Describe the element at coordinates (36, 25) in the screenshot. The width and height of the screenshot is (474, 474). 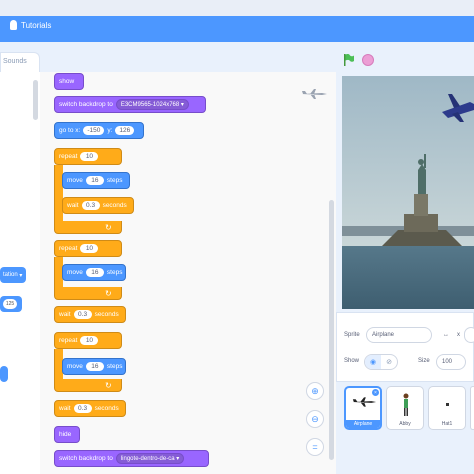
I see `tutorials-label: Tutorials` at that location.